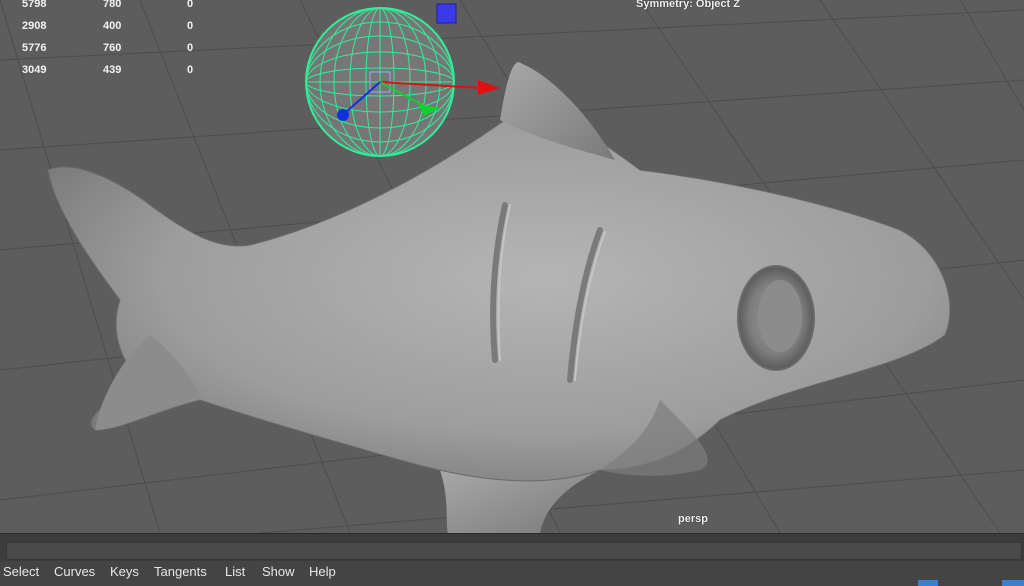 This screenshot has width=1024, height=586. Describe the element at coordinates (693, 519) in the screenshot. I see `camera-label: persp` at that location.